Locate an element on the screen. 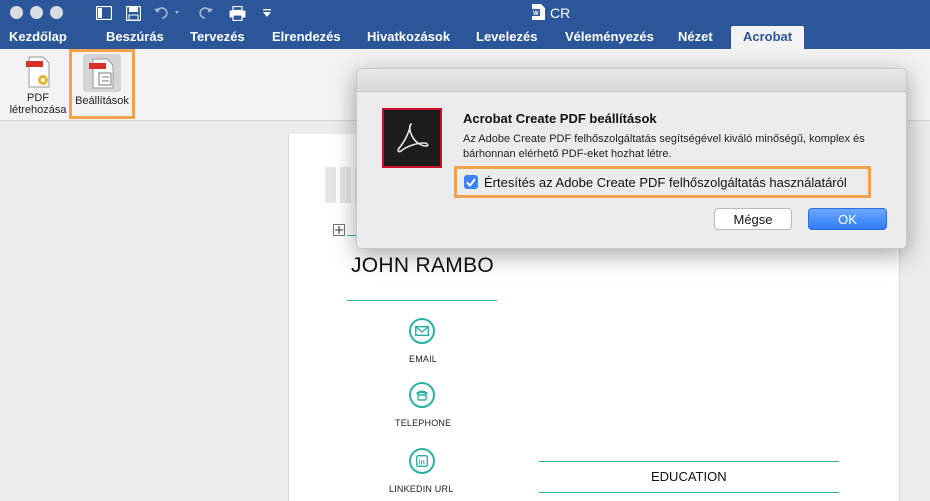 The width and height of the screenshot is (930, 501). tab-references: Hivatkozások is located at coordinates (408, 37).